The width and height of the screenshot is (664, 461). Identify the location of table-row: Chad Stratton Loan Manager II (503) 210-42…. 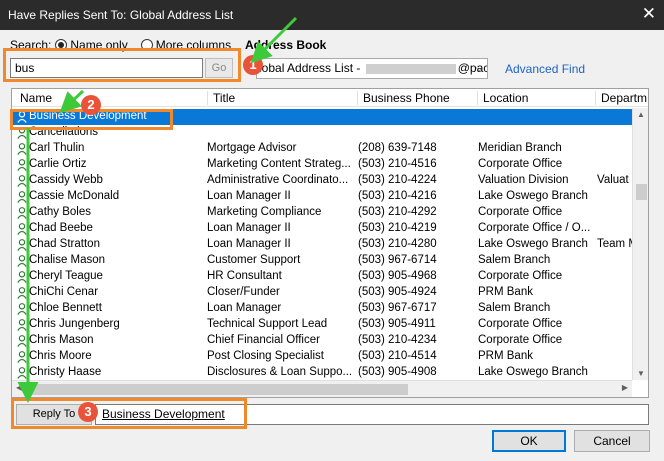
(324, 245).